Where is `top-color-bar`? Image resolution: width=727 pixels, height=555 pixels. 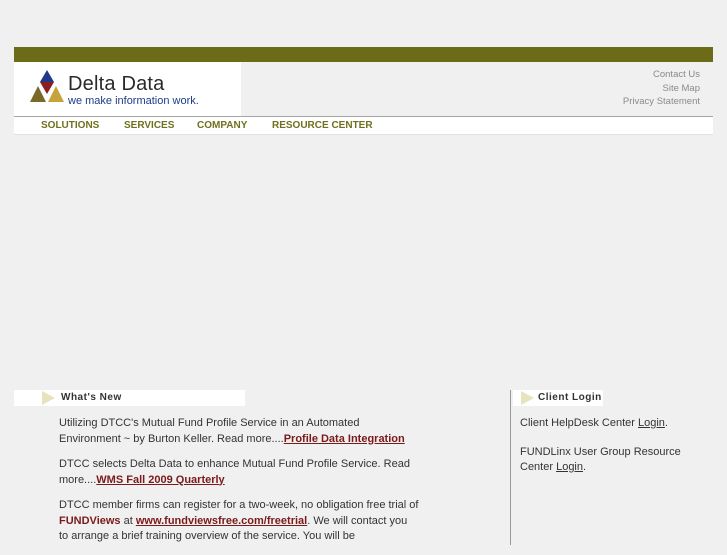 top-color-bar is located at coordinates (363, 54).